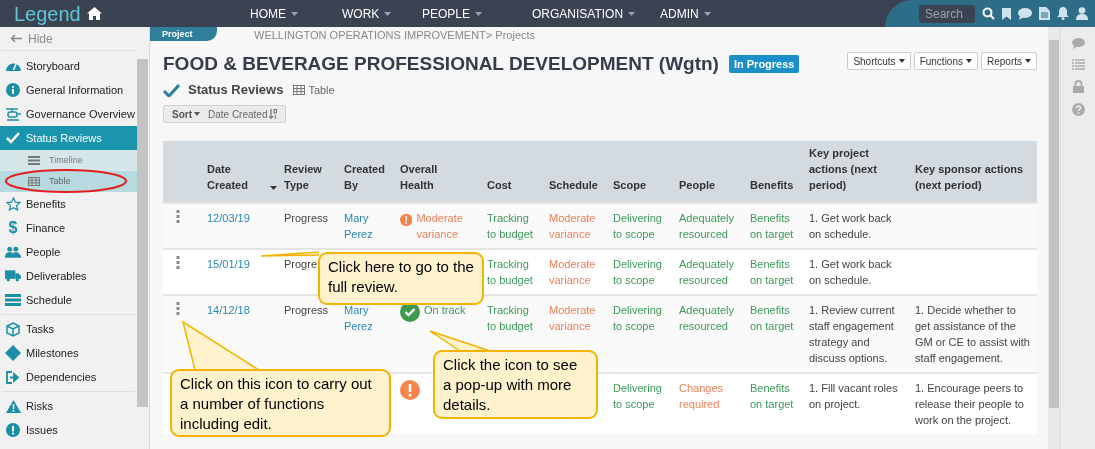 This screenshot has height=449, width=1095. I want to click on sidebar-scrollbar, so click(142, 233).